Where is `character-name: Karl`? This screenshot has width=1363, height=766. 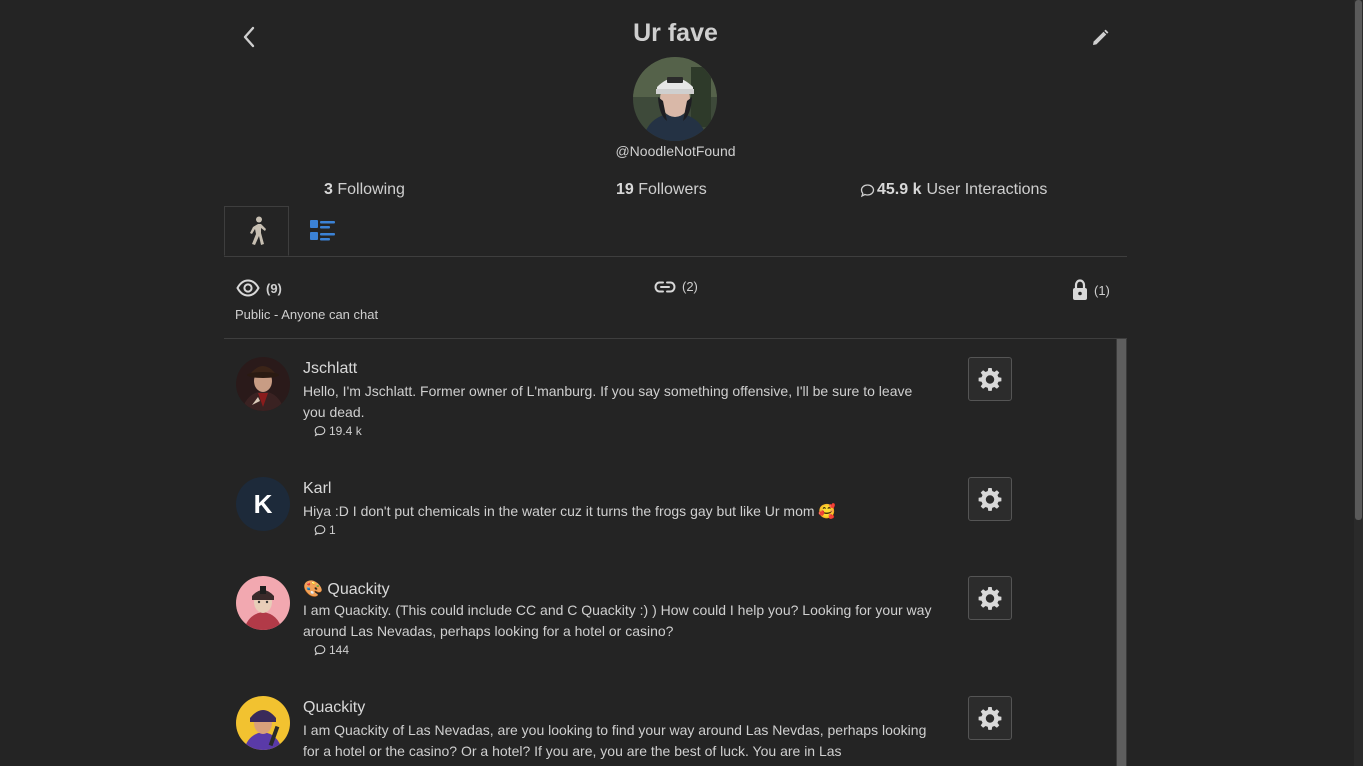
character-name: Karl is located at coordinates (317, 488).